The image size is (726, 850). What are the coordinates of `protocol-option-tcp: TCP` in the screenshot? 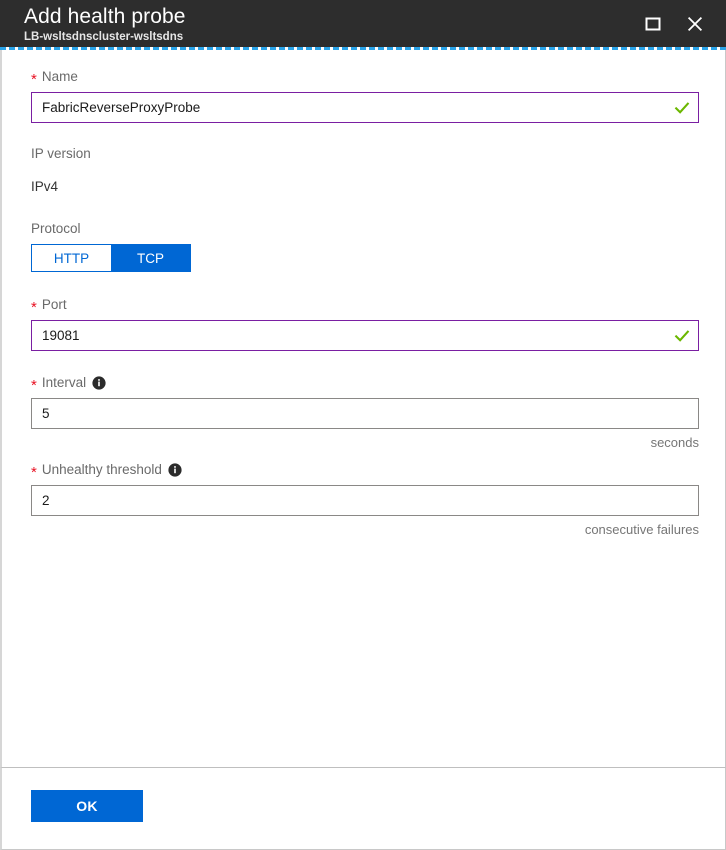 It's located at (150, 258).